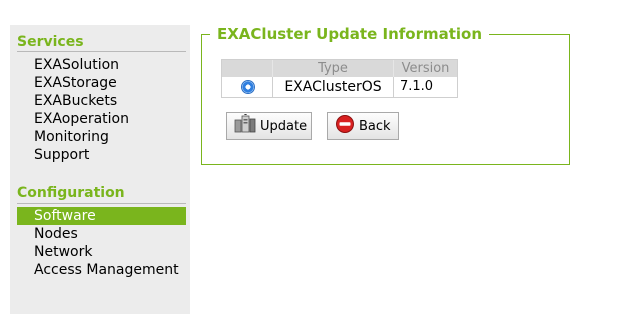 The height and width of the screenshot is (314, 635). I want to click on back-button: Back, so click(363, 126).